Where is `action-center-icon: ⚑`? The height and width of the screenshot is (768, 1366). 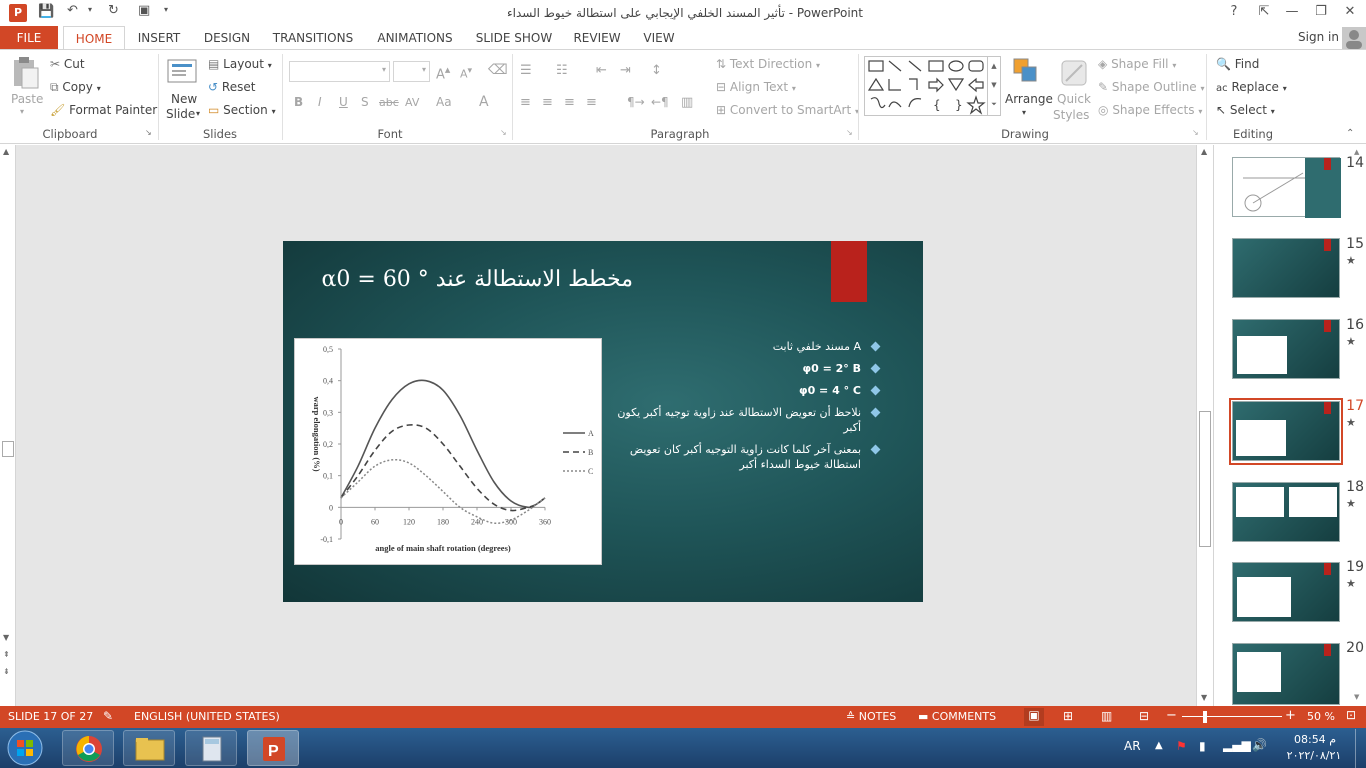 action-center-icon: ⚑ is located at coordinates (1181, 746).